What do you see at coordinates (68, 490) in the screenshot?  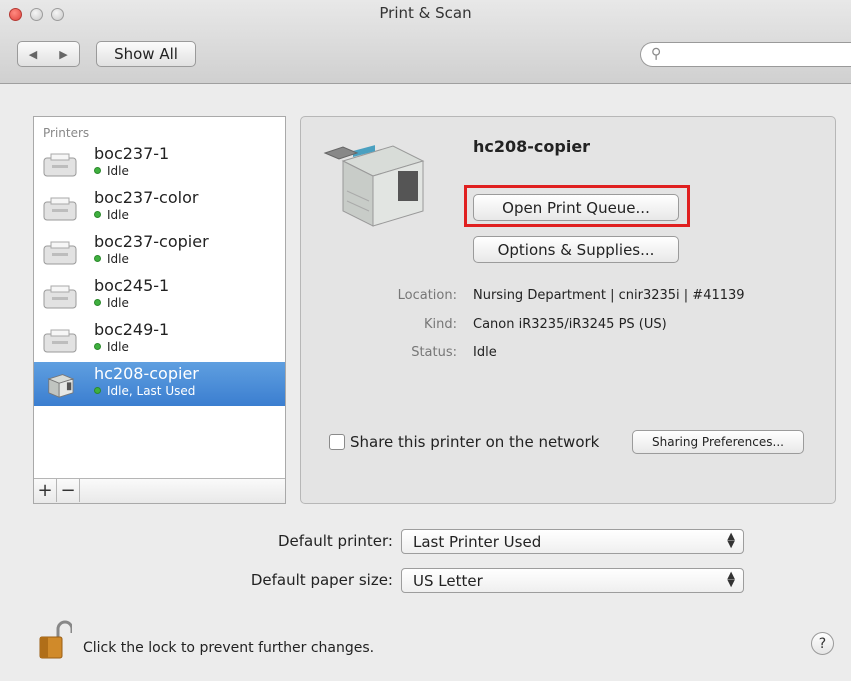 I see `remove-printer-button: −` at bounding box center [68, 490].